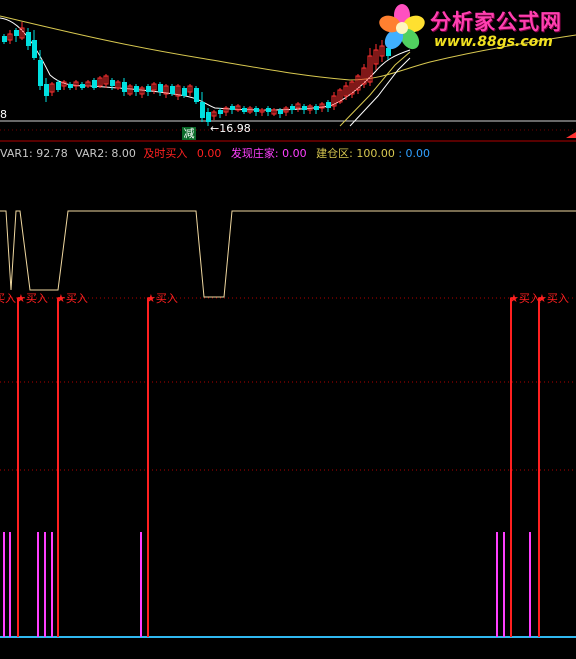 The height and width of the screenshot is (659, 576). Describe the element at coordinates (402, 27) in the screenshot. I see `flower-icon` at that location.